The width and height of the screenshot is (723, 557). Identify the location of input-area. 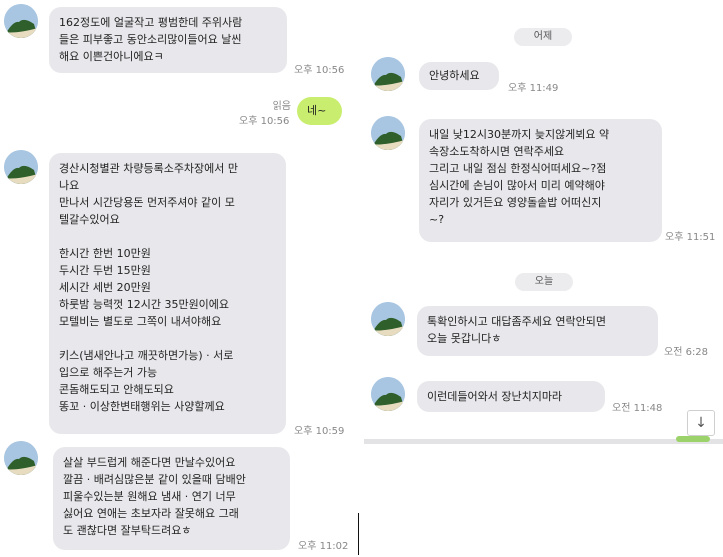
(543, 500).